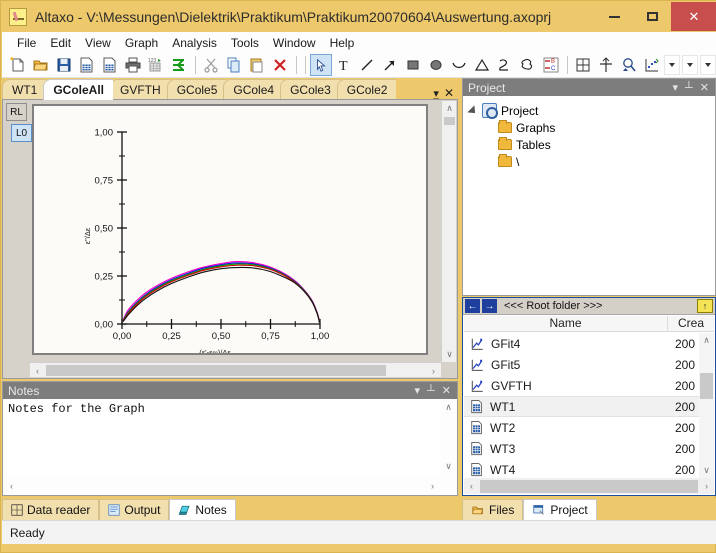 The image size is (716, 553). What do you see at coordinates (449, 93) in the screenshot?
I see `close-tab-icon: ✕` at bounding box center [449, 93].